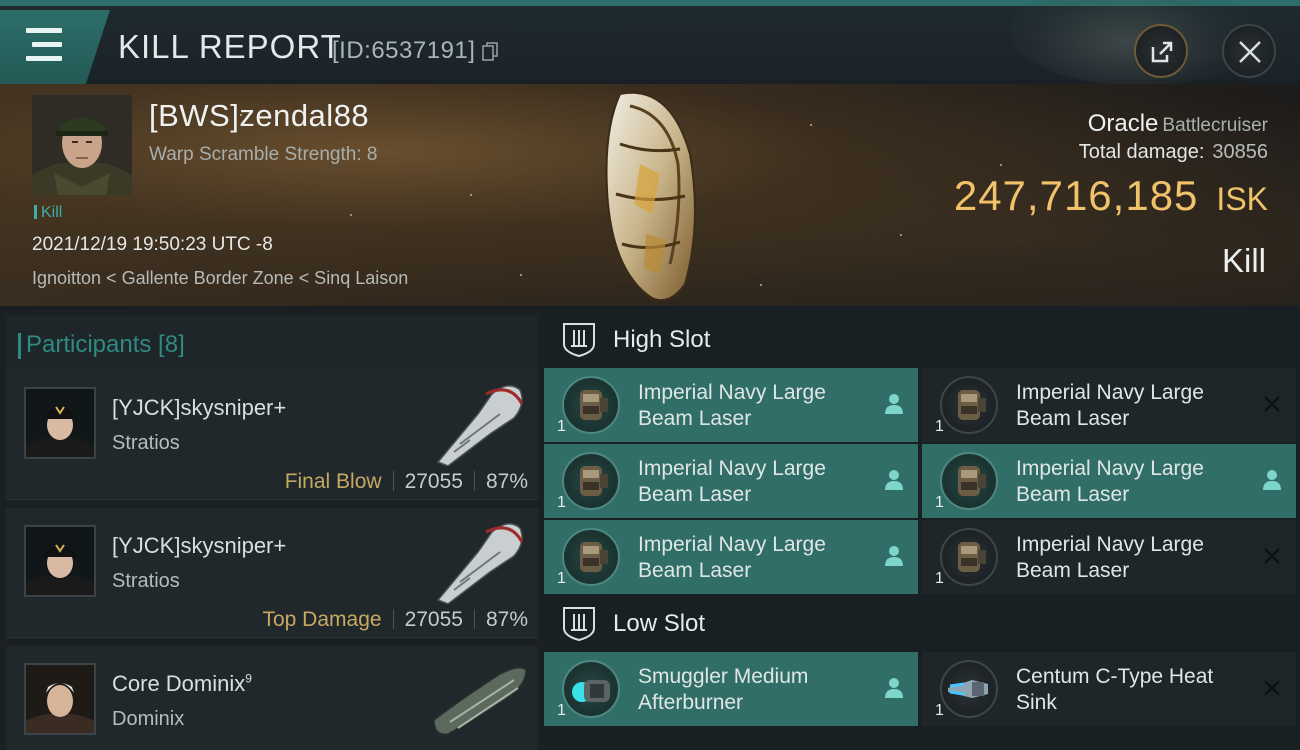 This screenshot has height=750, width=1300. I want to click on page-title: KILL REPORT, so click(230, 46).